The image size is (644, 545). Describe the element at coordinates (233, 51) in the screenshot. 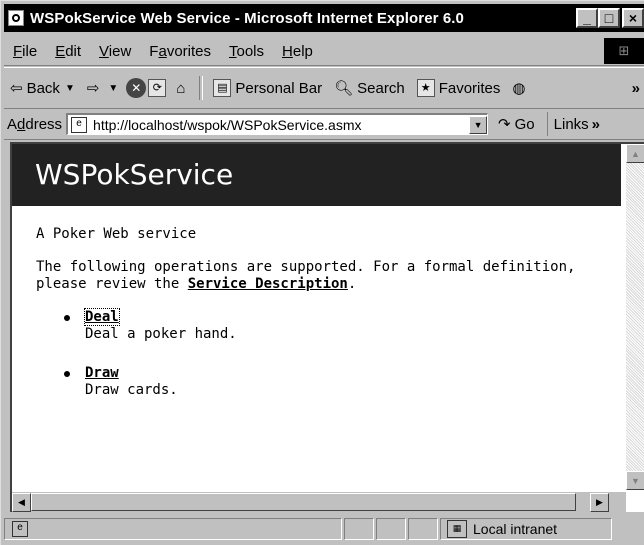

I see `menu-tools-accel: T` at that location.